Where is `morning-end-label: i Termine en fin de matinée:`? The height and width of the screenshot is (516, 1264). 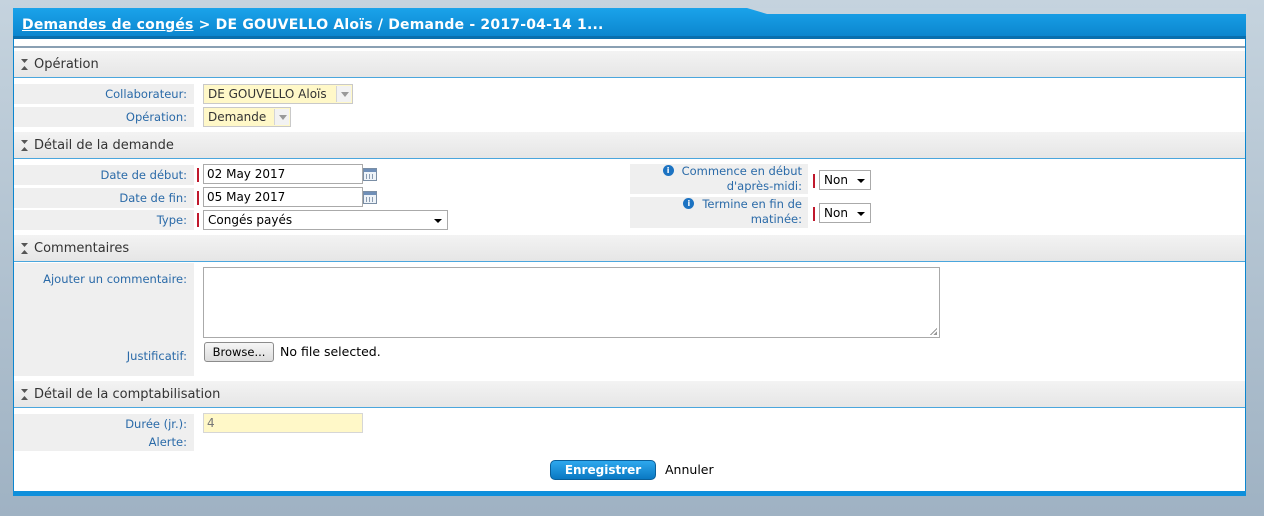 morning-end-label: i Termine en fin de matinée: is located at coordinates (719, 212).